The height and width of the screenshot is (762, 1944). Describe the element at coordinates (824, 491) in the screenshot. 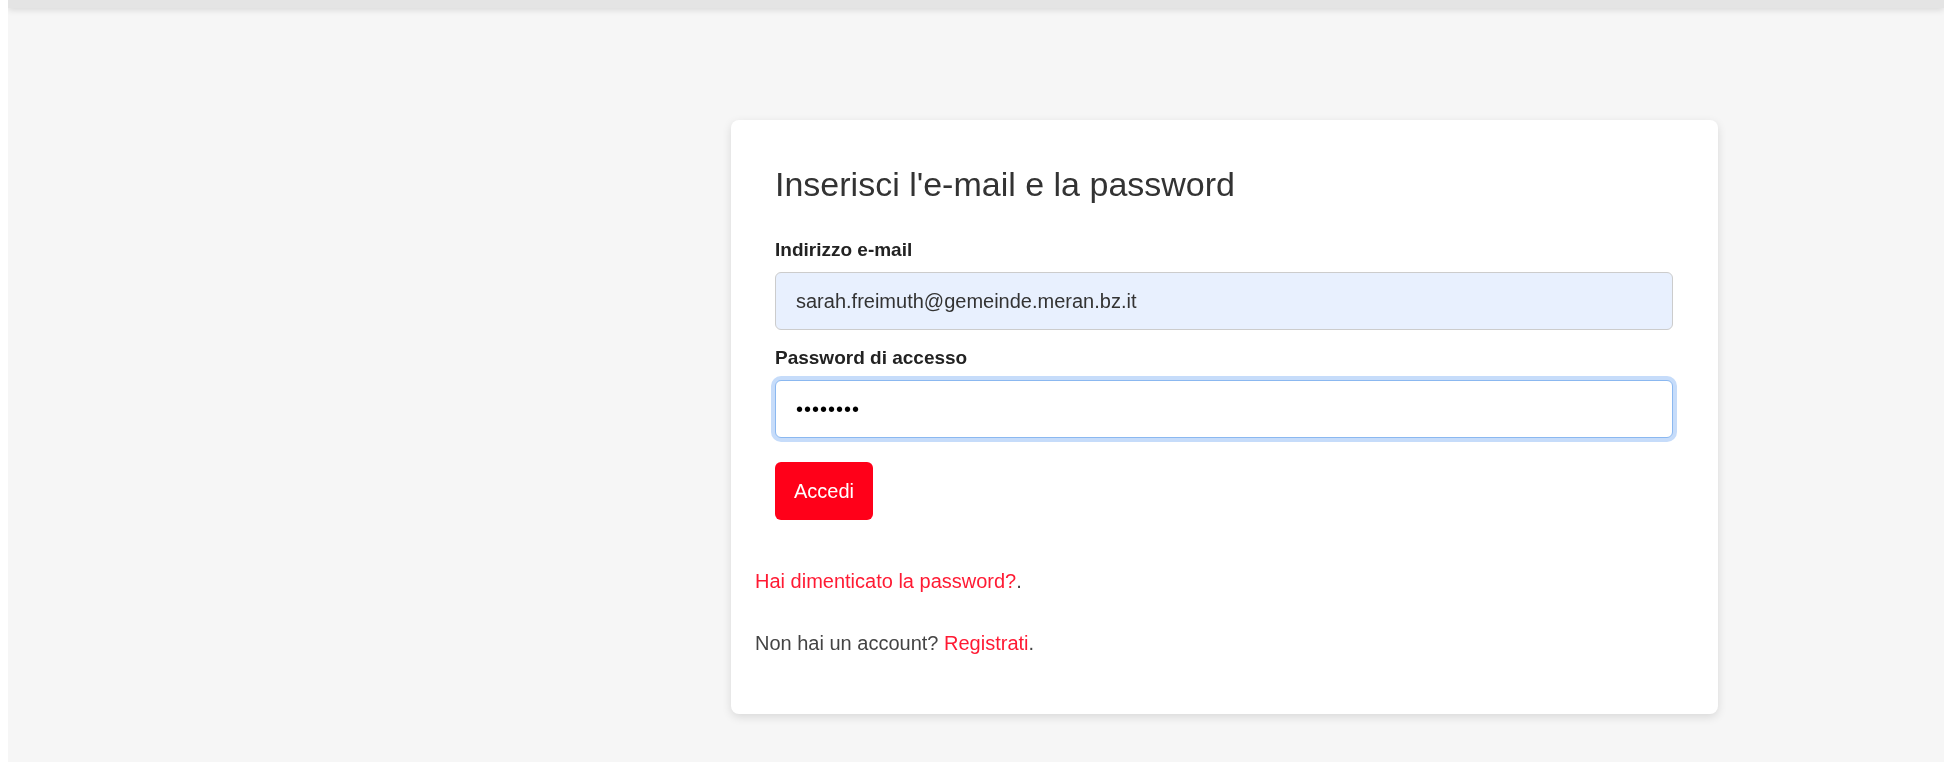

I see `login-button: Accedi` at that location.